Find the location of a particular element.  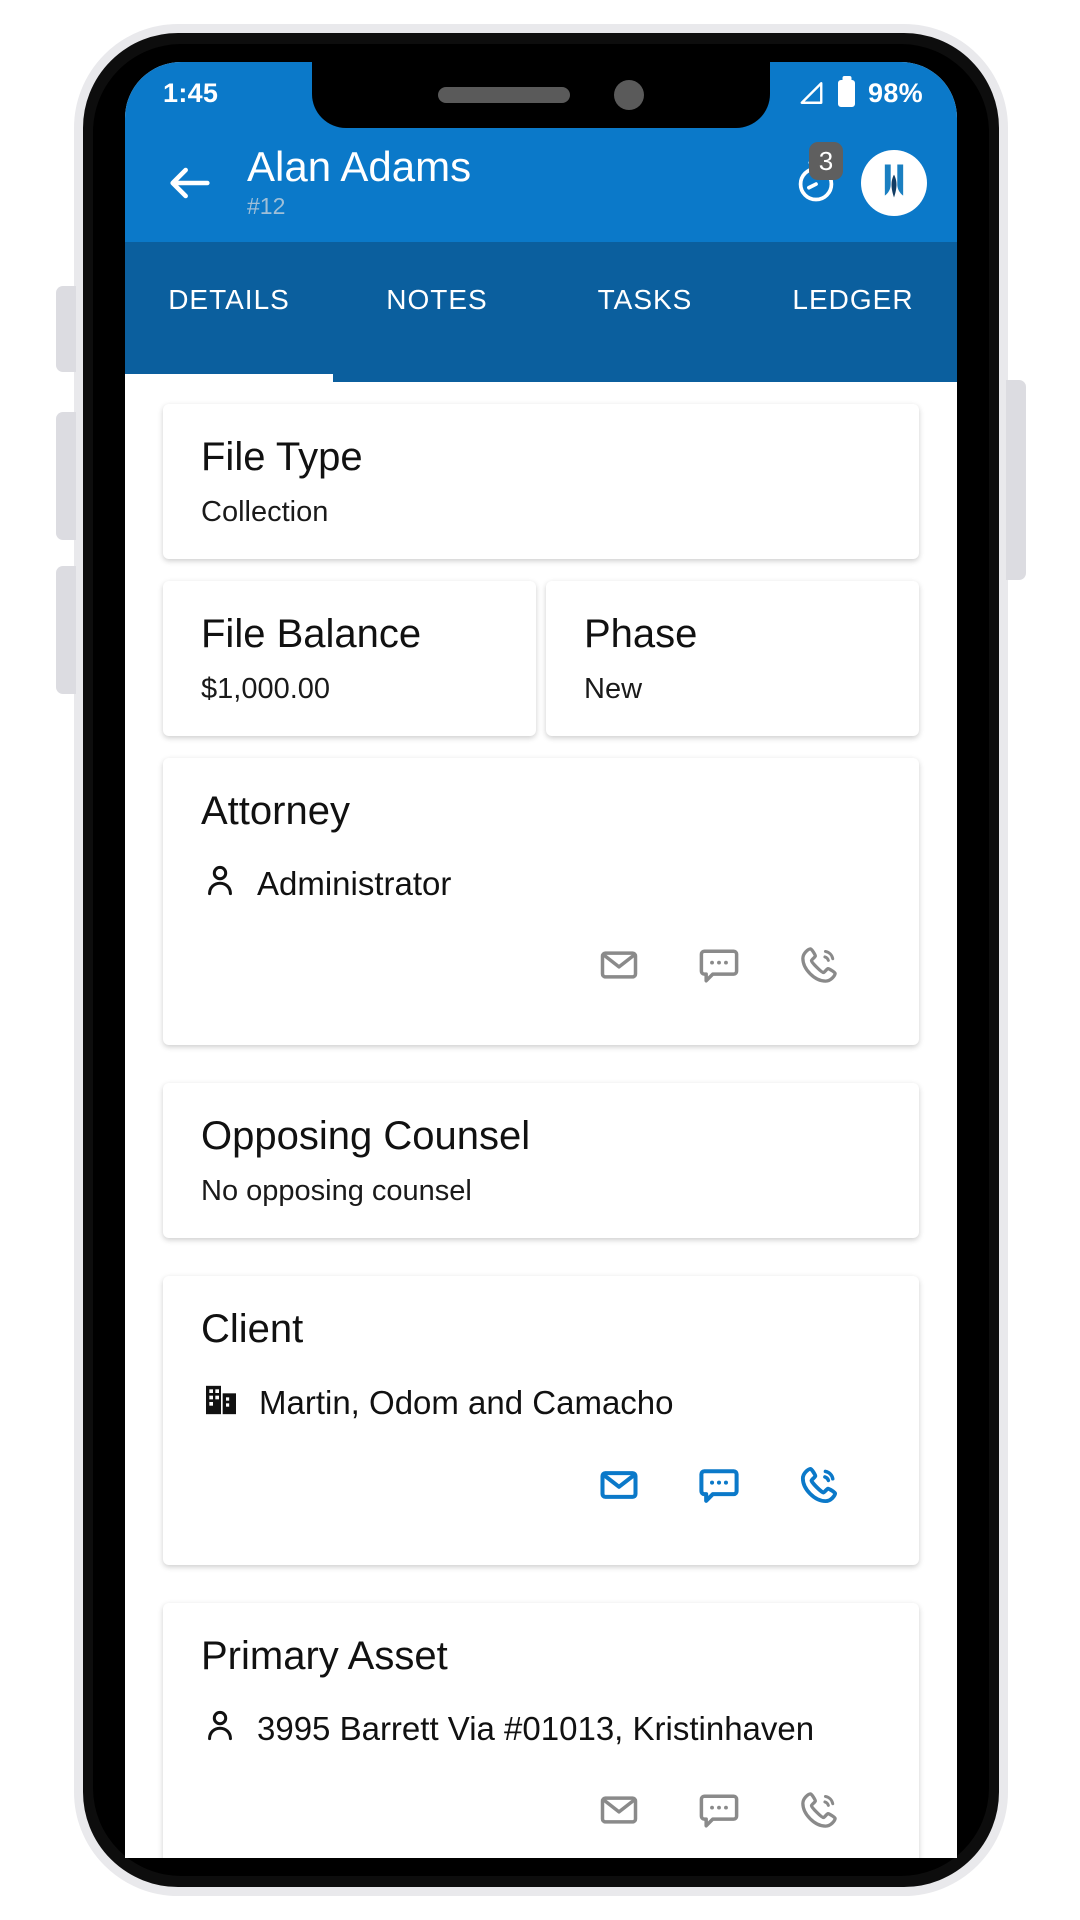

card-attorney: Attorney Administrator is located at coordinates (541, 901).